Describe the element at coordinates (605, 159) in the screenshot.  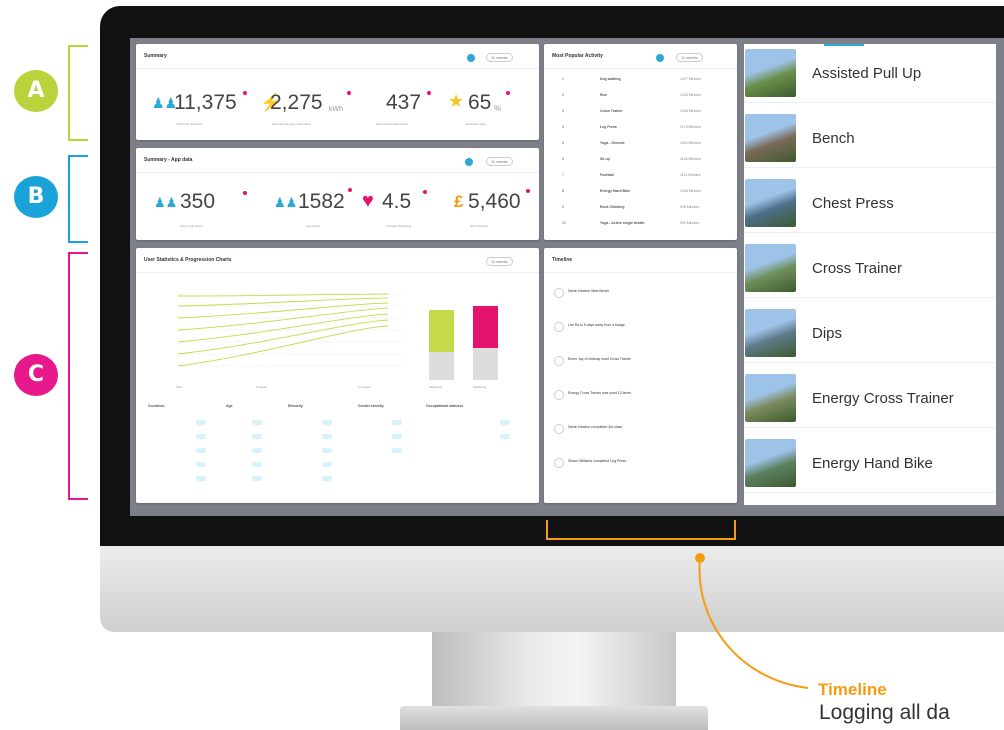
I see `activity-name: Sit up` at that location.